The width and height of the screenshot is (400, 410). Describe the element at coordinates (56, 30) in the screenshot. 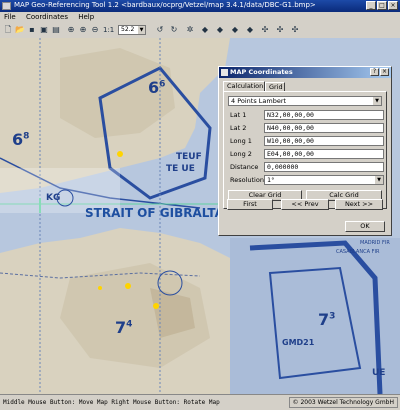

I see `page-icon: ▤` at that location.